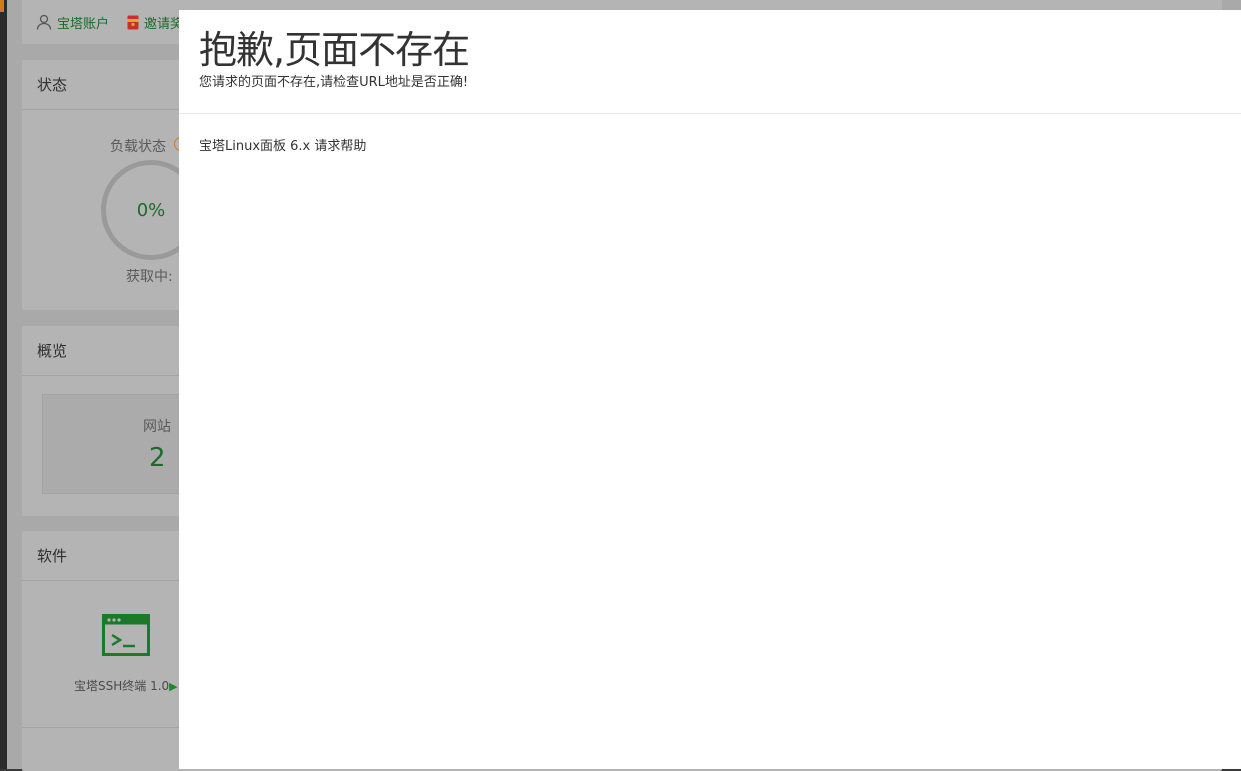  Describe the element at coordinates (133, 22) in the screenshot. I see `gift-icon` at that location.